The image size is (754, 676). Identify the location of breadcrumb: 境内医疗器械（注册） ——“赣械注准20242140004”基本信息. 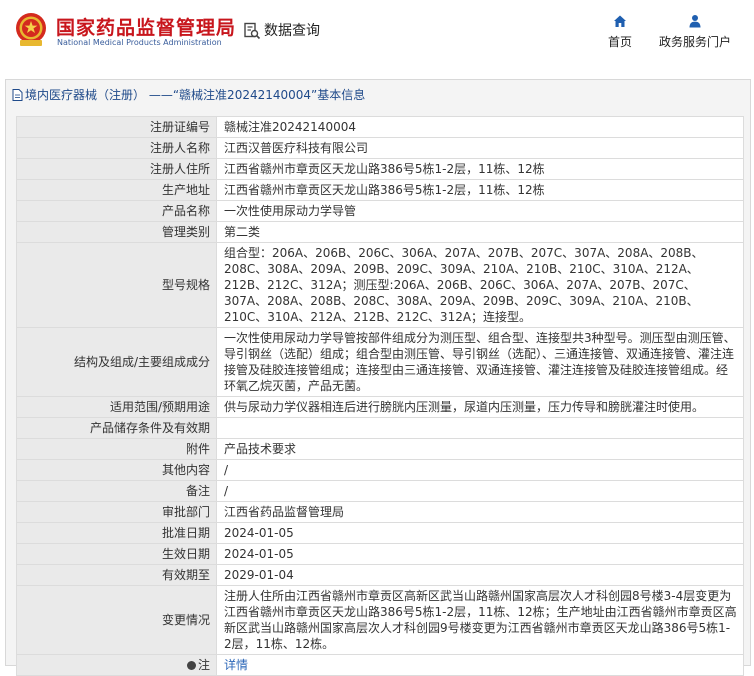
(188, 94).